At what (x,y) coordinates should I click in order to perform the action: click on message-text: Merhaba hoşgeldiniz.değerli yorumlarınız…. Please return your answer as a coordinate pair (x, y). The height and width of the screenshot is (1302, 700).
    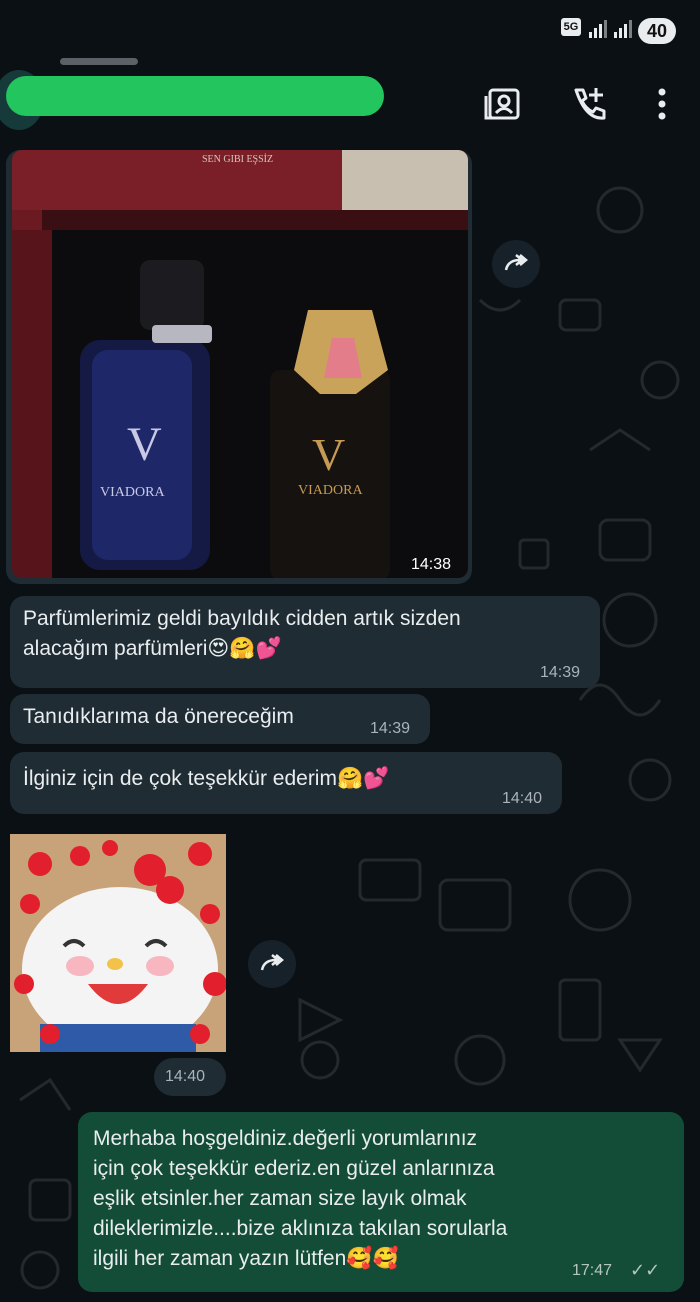
    Looking at the image, I should click on (300, 1198).